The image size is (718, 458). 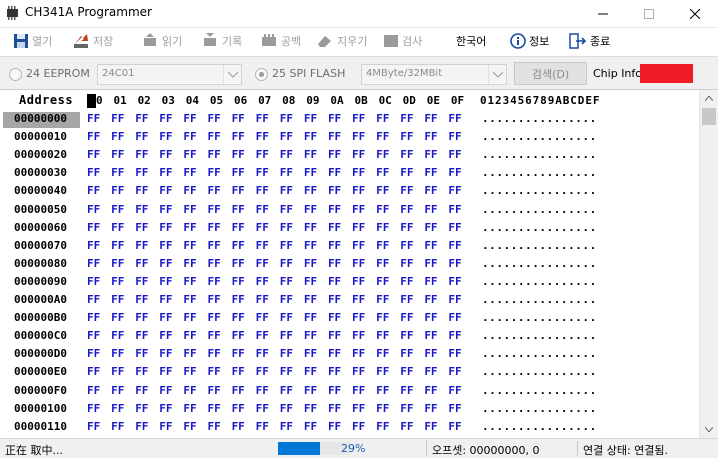 I want to click on toolbar: 열기 저장 읽기 기록 공백 지우기 검사 한국어 정보 종료, so click(x=359, y=42).